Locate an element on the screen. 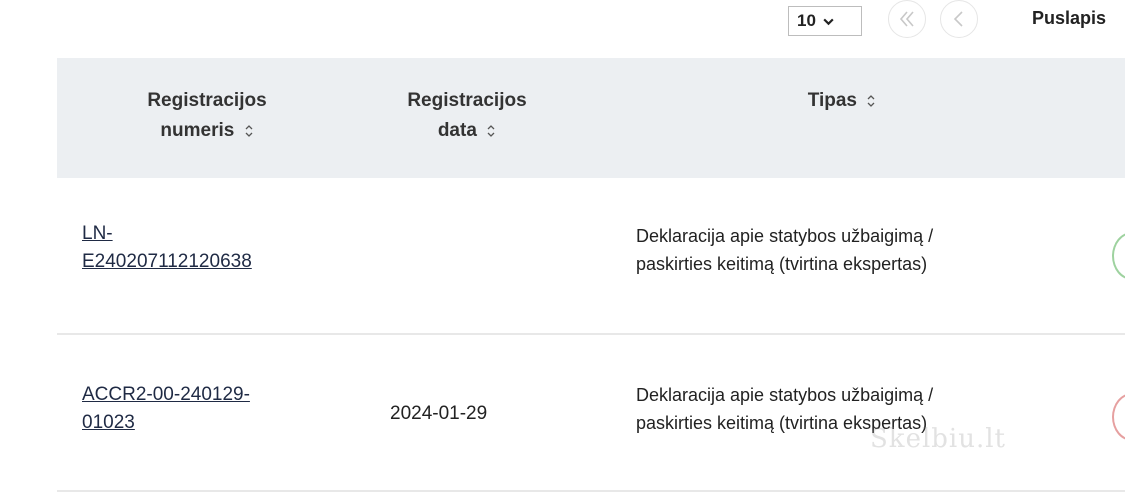 The height and width of the screenshot is (497, 1125). registration-number-link: ACCR2-00-240129- 01023 is located at coordinates (212, 409).